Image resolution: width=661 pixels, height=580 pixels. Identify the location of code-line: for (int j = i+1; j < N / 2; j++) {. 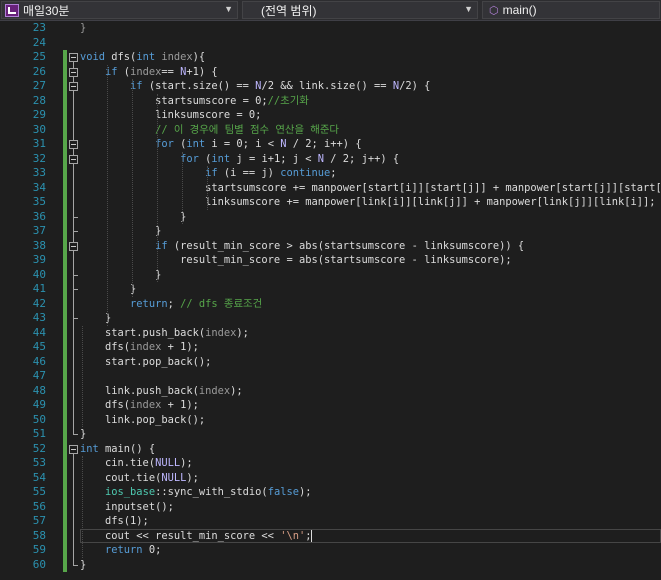
(370, 159).